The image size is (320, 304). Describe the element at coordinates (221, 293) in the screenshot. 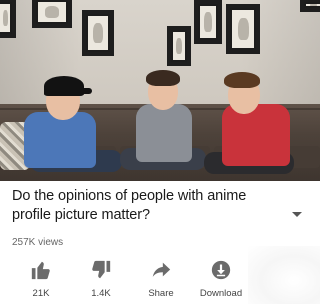

I see `download-label: Download` at that location.